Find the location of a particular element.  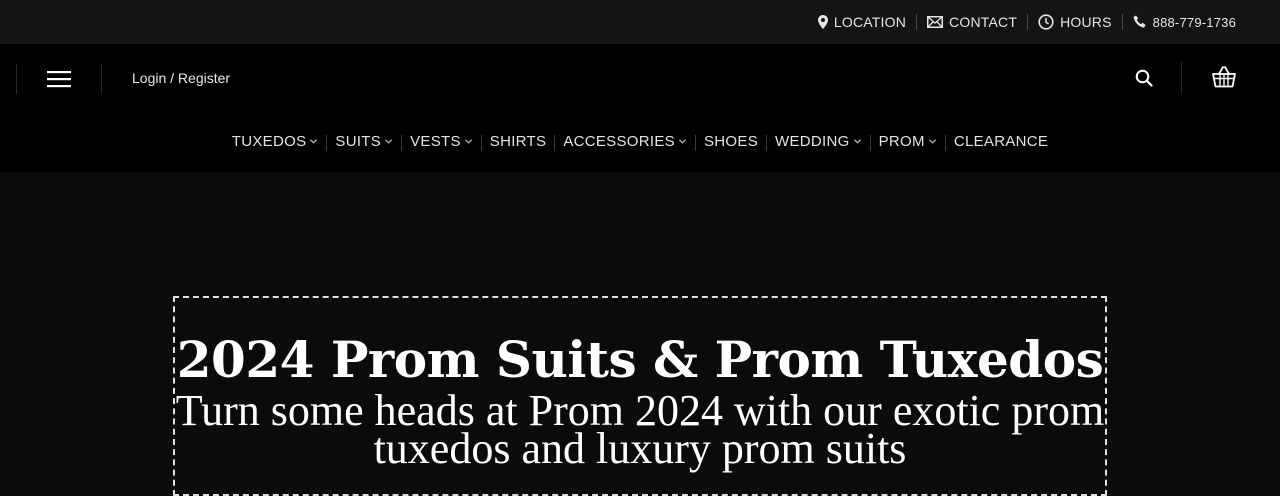

site-header: Login / Register is located at coordinates (640, 79).